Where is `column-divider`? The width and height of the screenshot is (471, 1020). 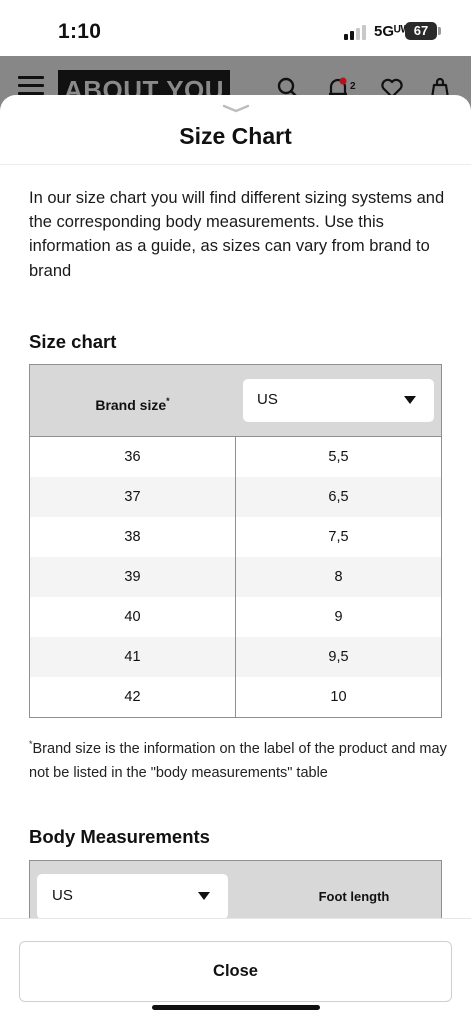
column-divider is located at coordinates (235, 577).